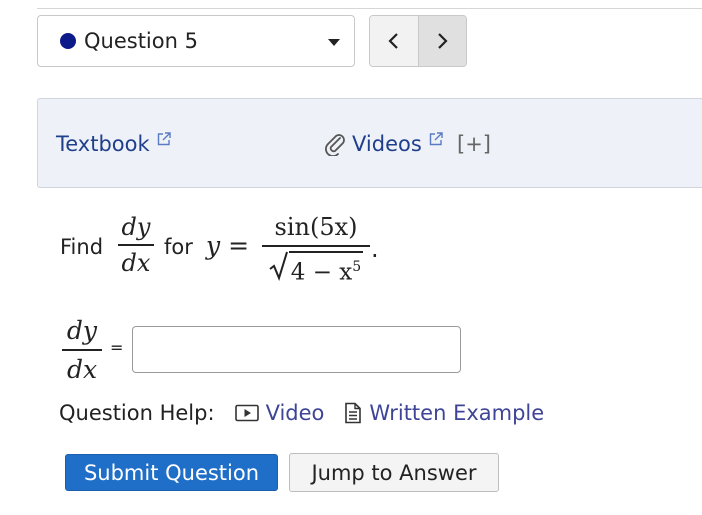 This screenshot has height=515, width=702. What do you see at coordinates (117, 347) in the screenshot?
I see `answer-equals-sign: =` at bounding box center [117, 347].